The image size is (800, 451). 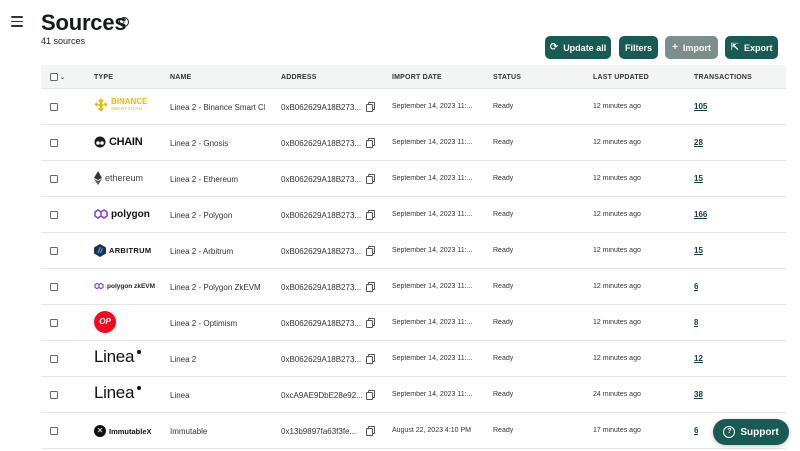 I want to click on import-date: August 22, 2023 4:10 PM, so click(x=431, y=430).